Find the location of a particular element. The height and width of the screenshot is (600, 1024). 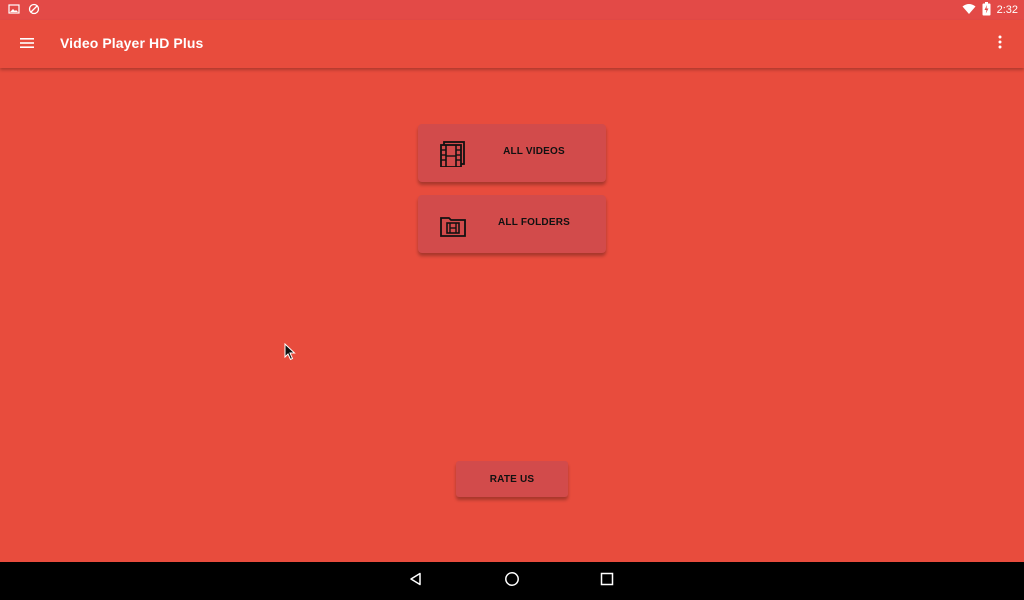

status-left-icons is located at coordinates (24, 10).